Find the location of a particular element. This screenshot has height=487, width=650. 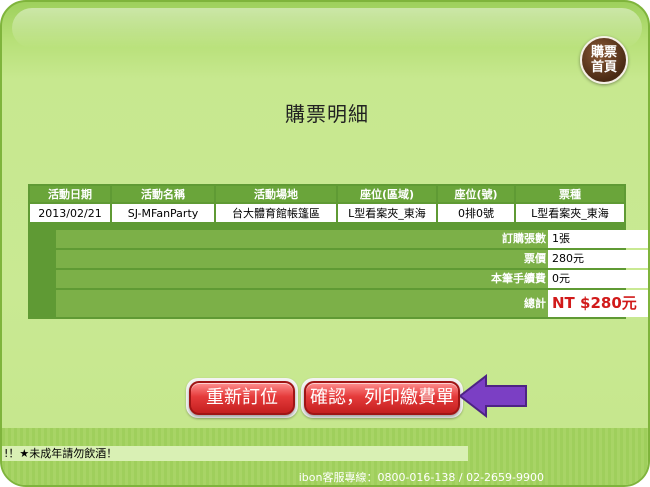

summary-row-fee: 本筆手續費 0元 is located at coordinates (352, 279).